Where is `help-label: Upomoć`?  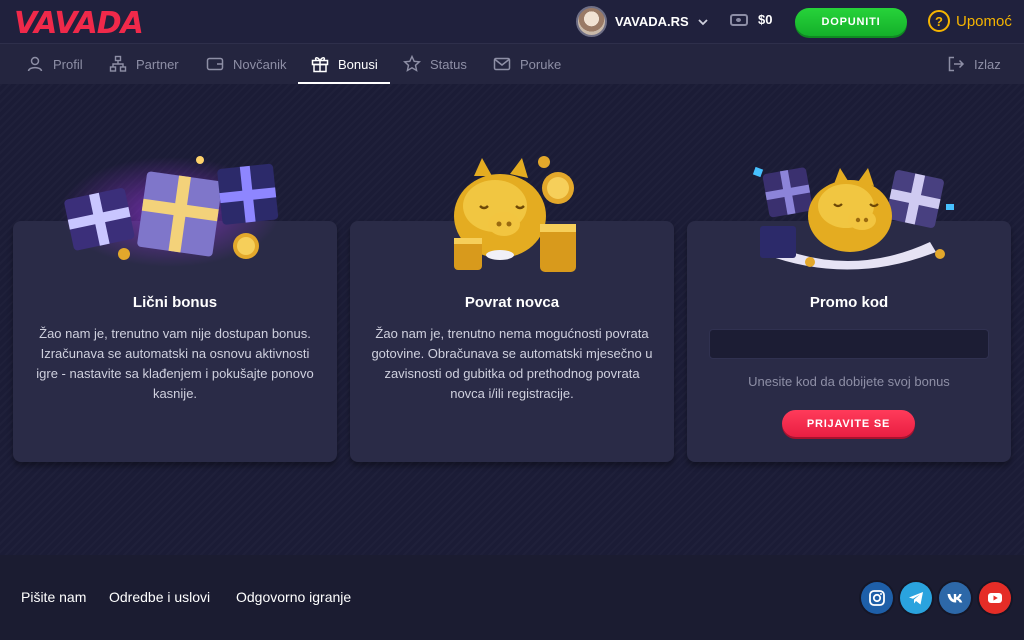
help-label: Upomoć is located at coordinates (984, 21).